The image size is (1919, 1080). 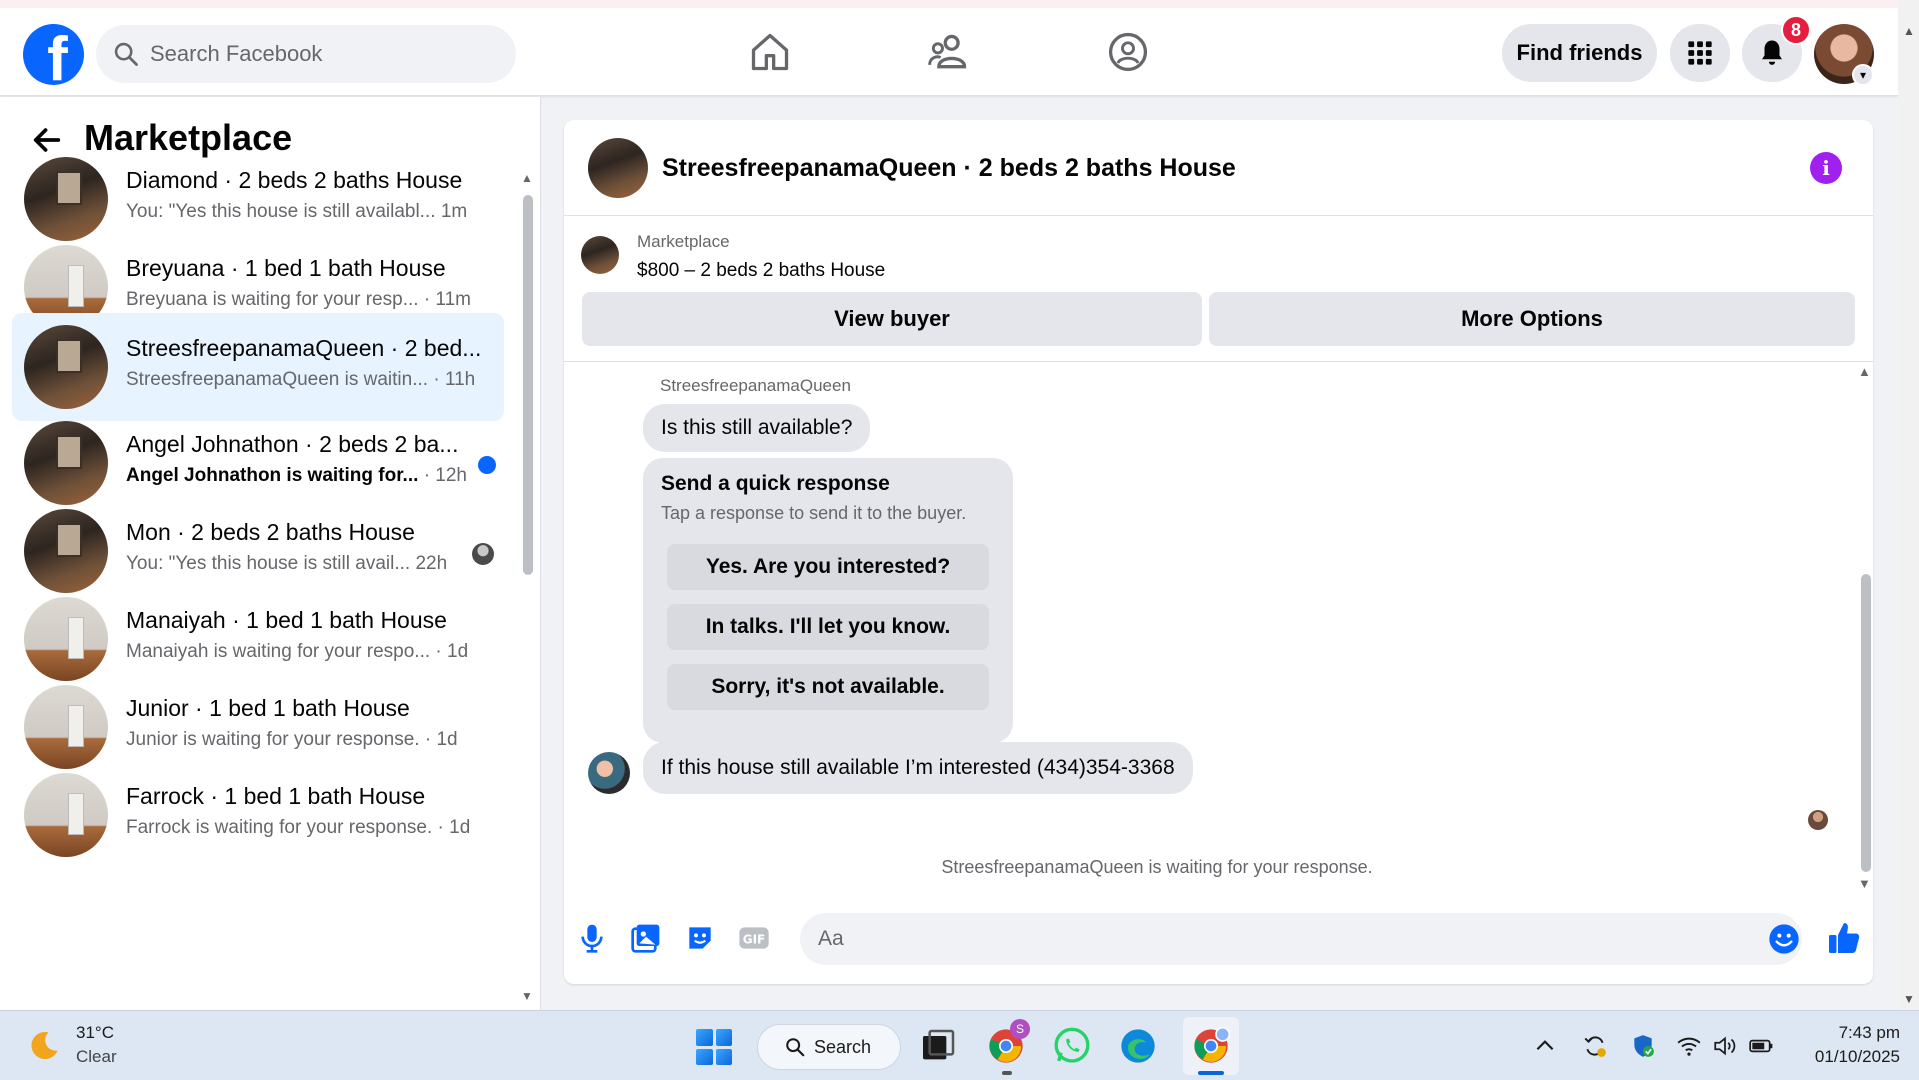 I want to click on notification-badge: 8, so click(x=1796, y=30).